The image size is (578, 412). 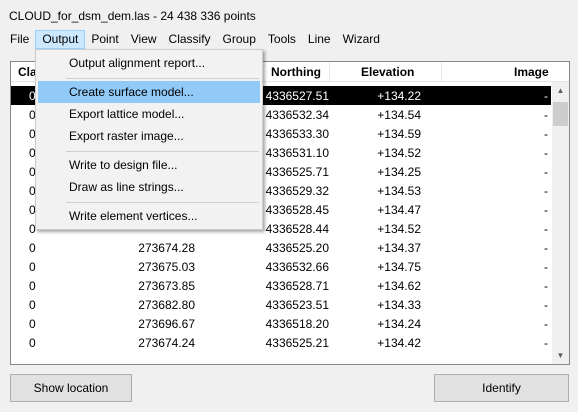 I want to click on table-row: 0 273675.03 4336532.66 +134.75 -, so click(x=281, y=266).